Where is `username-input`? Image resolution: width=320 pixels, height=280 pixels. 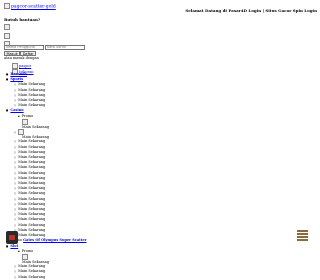 username-input is located at coordinates (24, 47).